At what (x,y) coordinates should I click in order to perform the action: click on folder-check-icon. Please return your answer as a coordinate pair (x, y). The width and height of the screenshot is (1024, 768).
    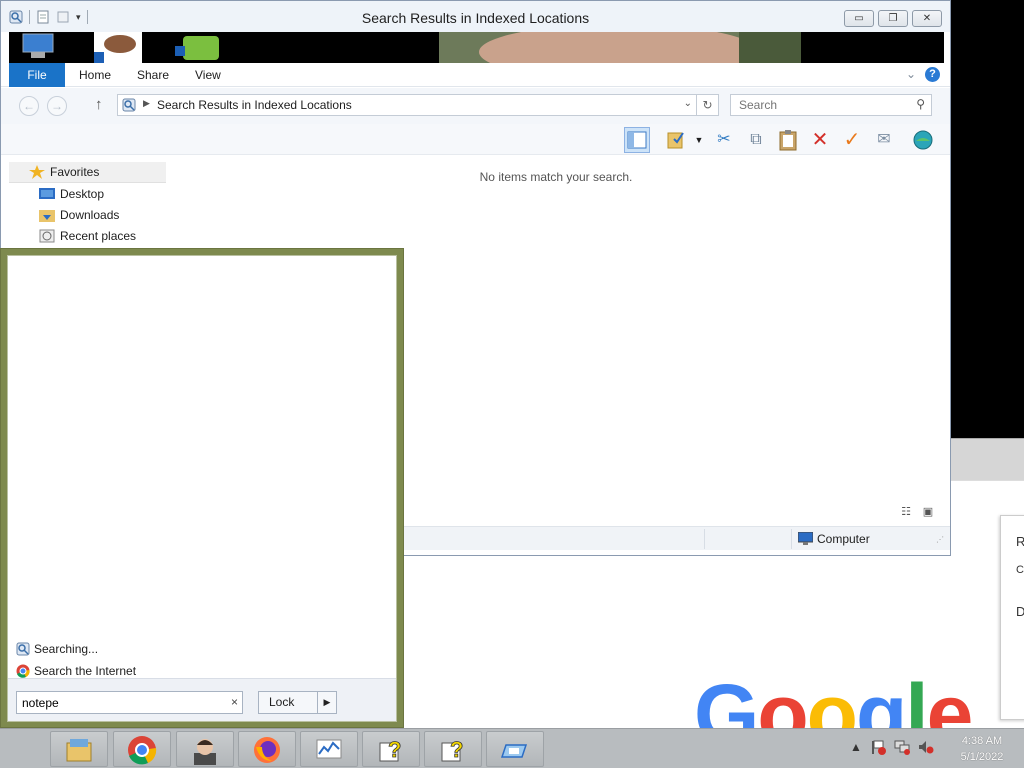
    Looking at the image, I should click on (675, 140).